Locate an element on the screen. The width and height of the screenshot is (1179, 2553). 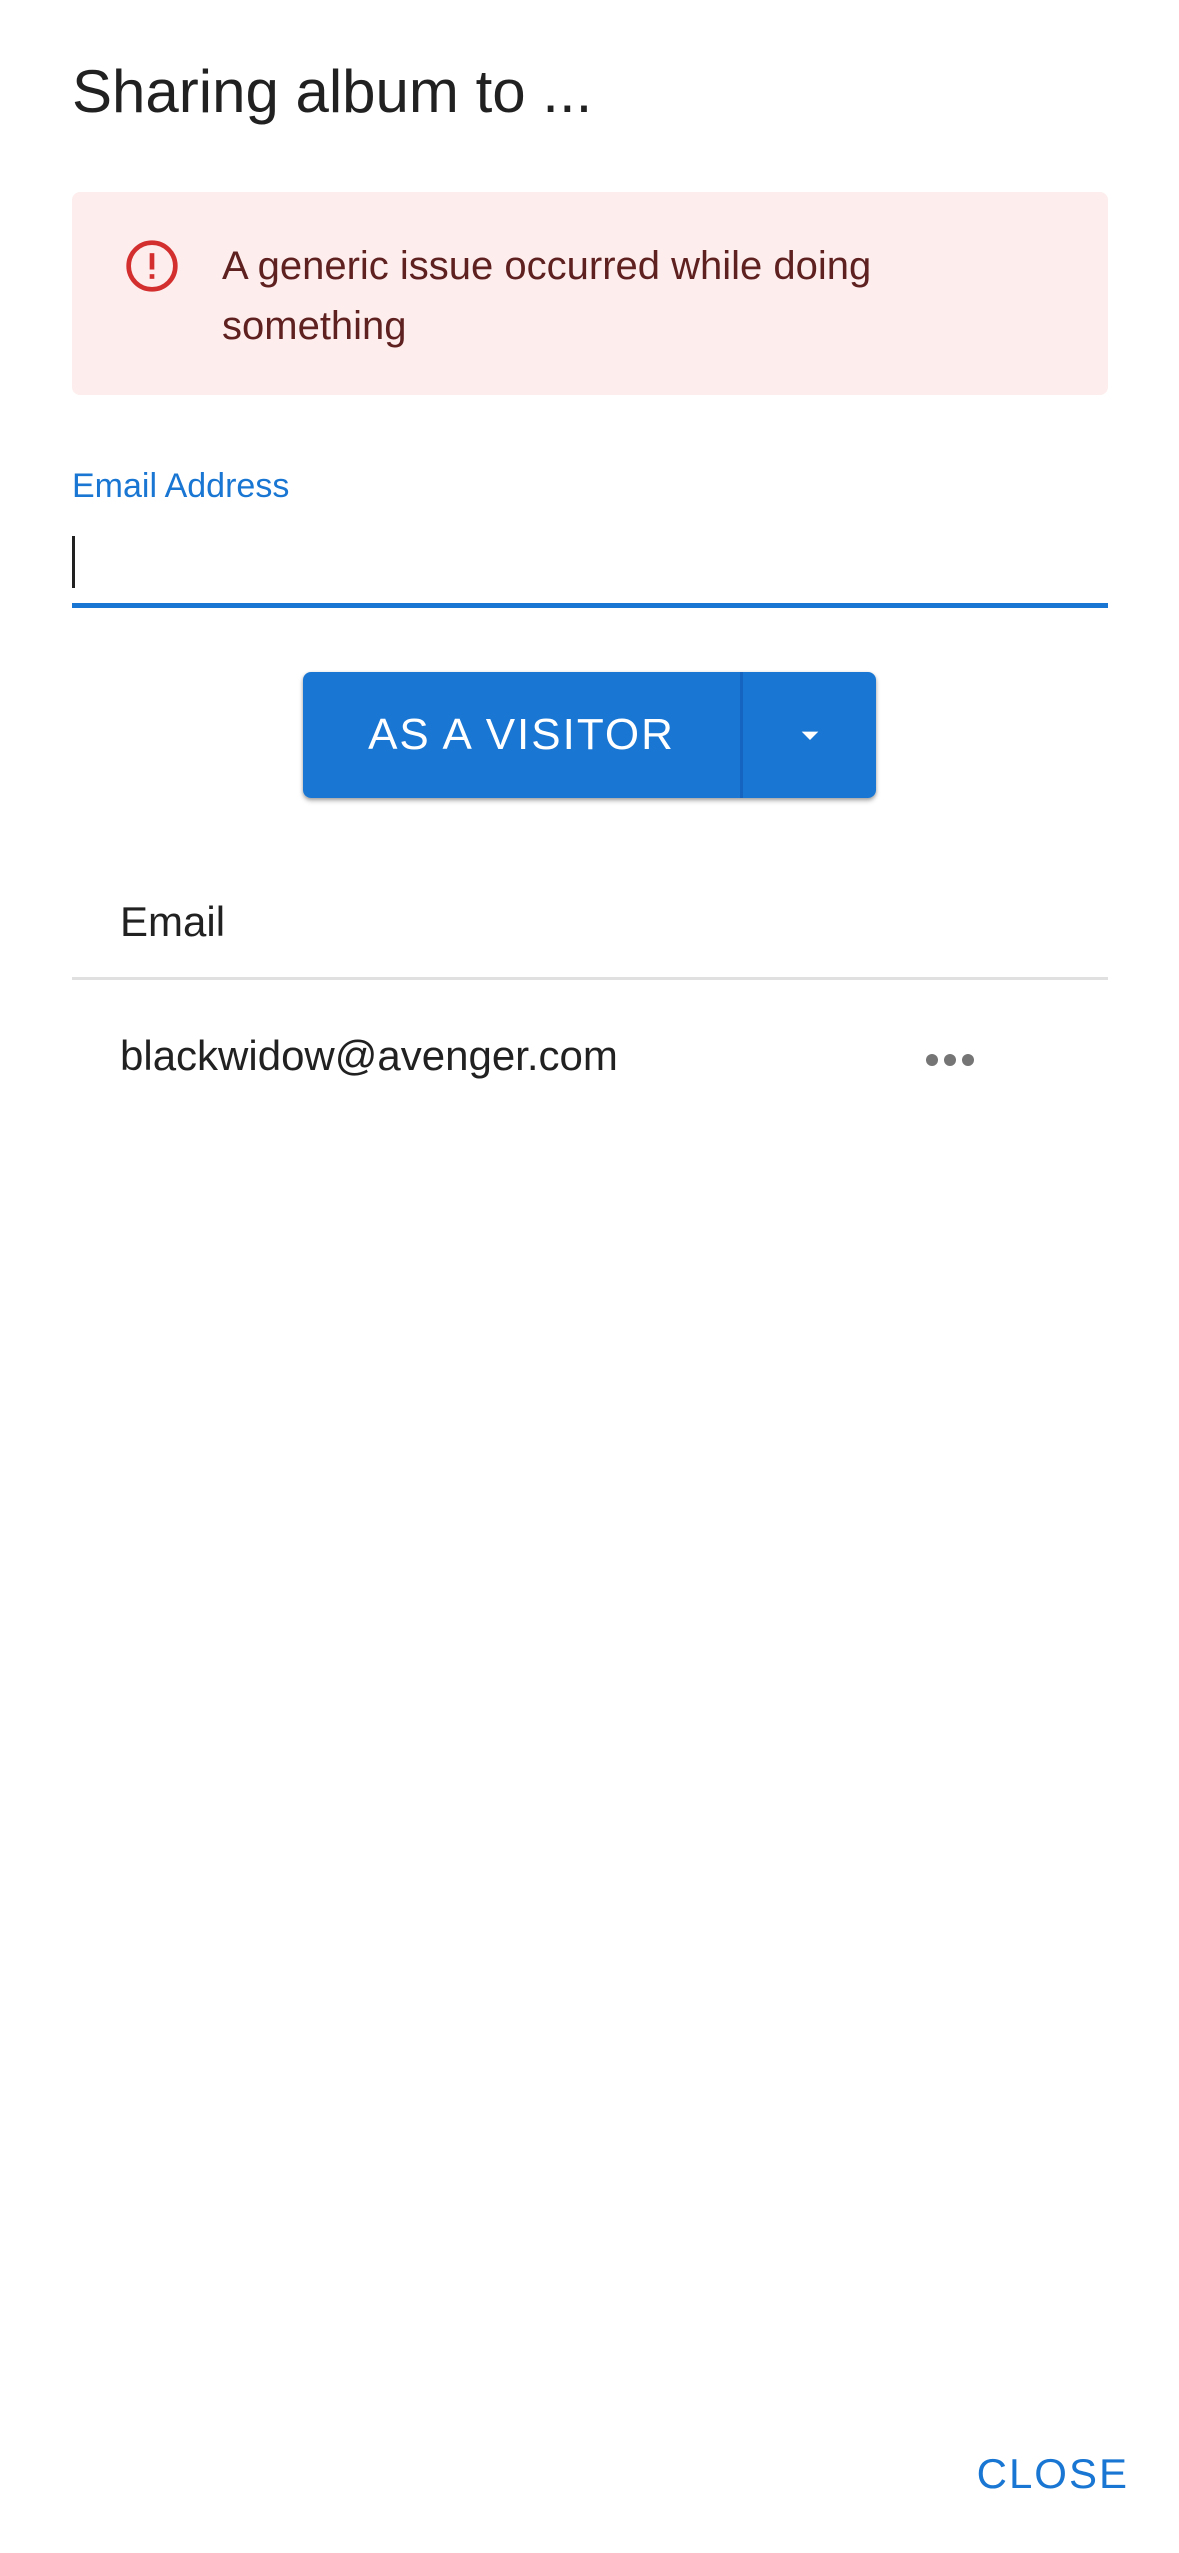
error-outline-icon is located at coordinates (152, 266).